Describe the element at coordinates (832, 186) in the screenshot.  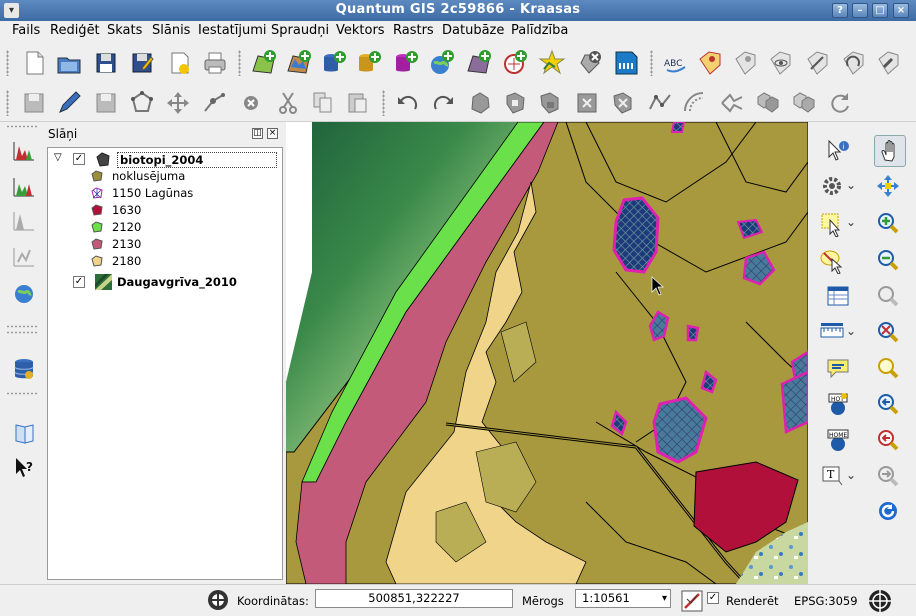
I see `action-gear-icon` at that location.